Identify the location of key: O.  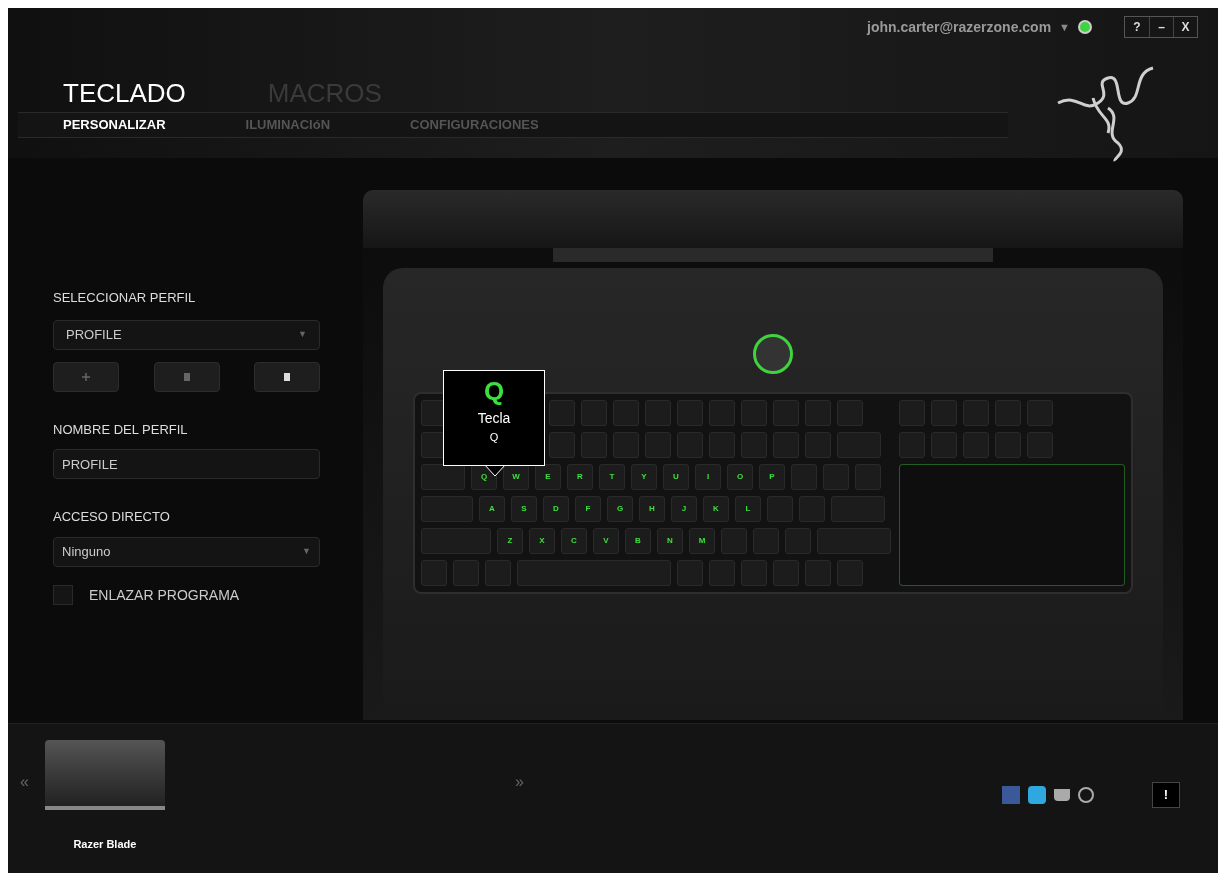
(740, 477).